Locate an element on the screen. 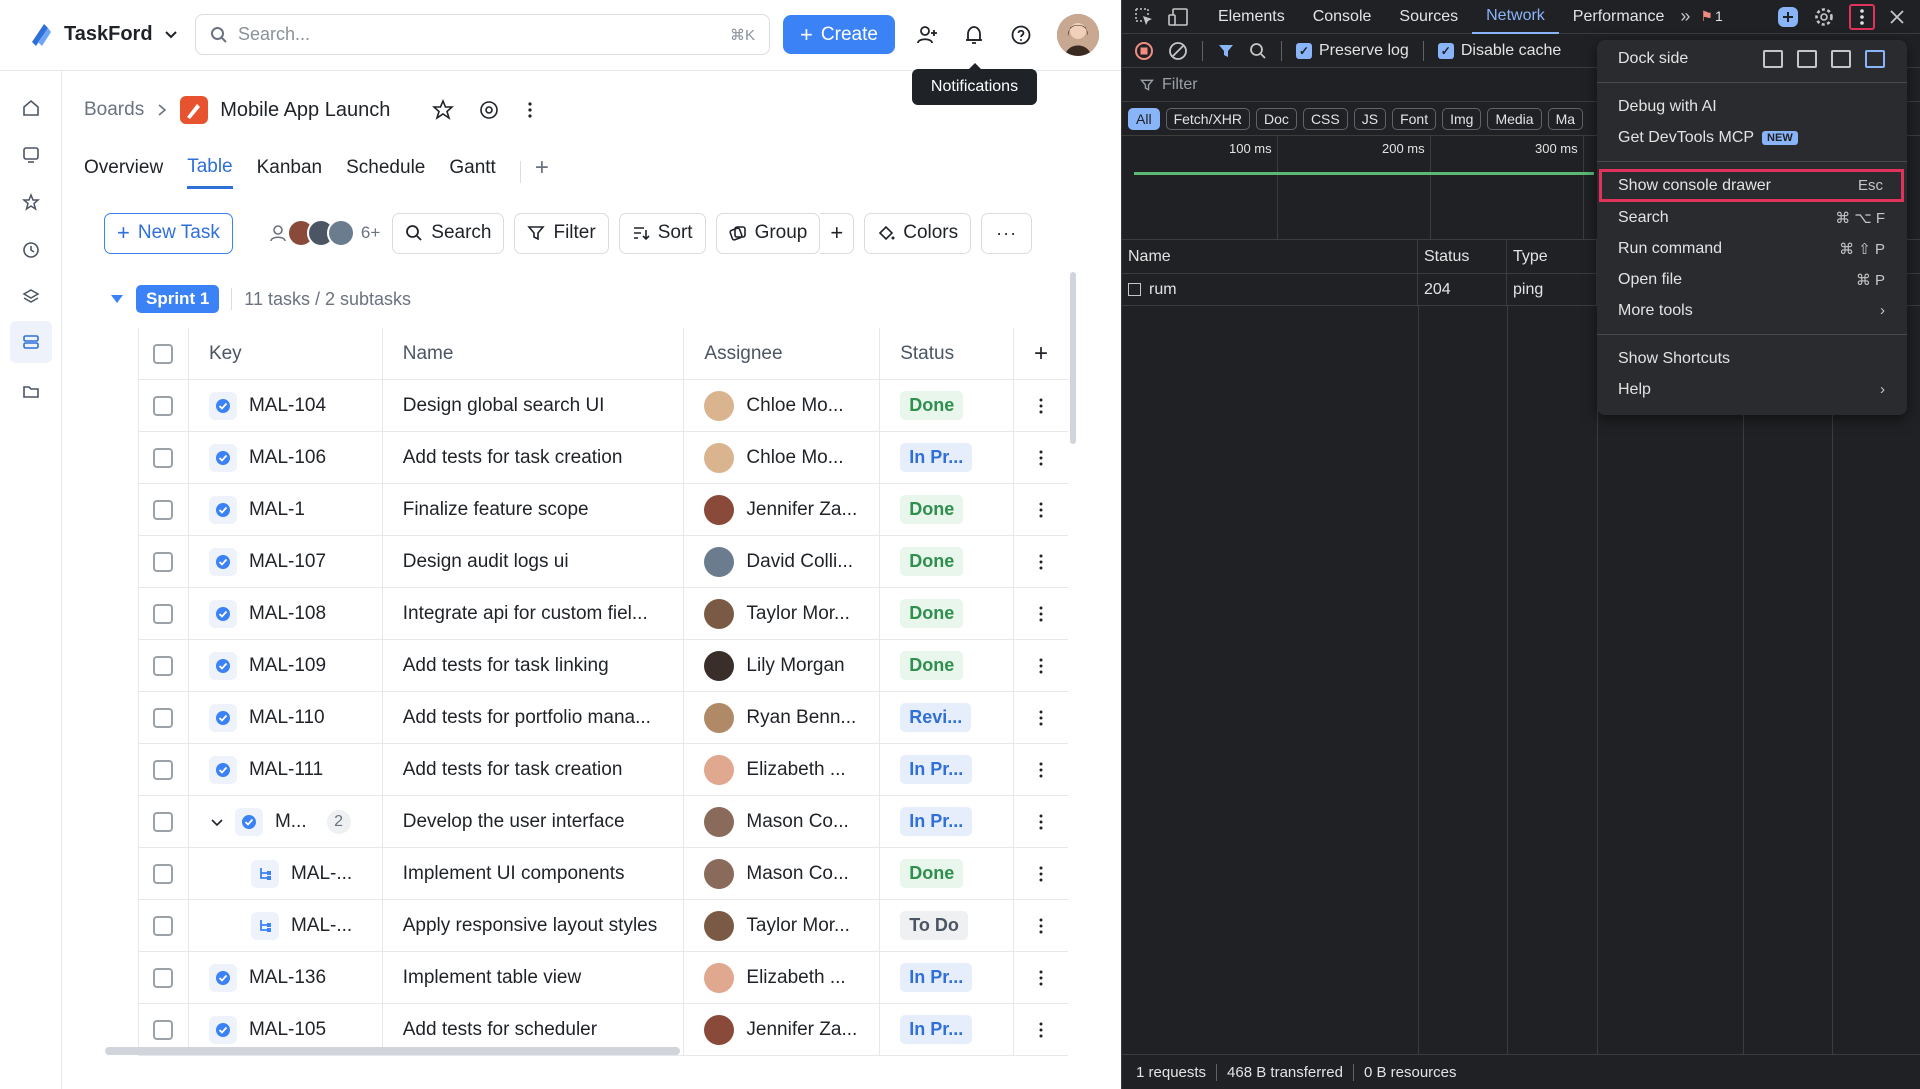 This screenshot has width=1920, height=1089. task-key: MAL-105 is located at coordinates (287, 1030).